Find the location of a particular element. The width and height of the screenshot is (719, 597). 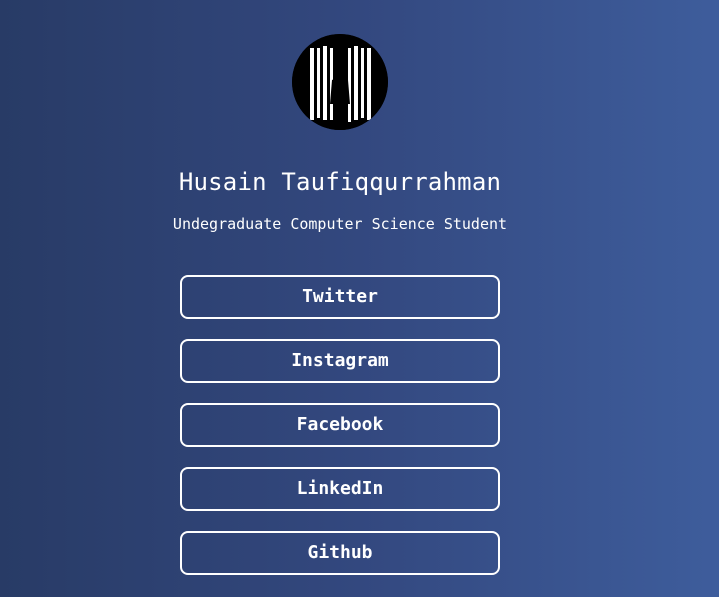

github-link-button: Github is located at coordinates (340, 553).